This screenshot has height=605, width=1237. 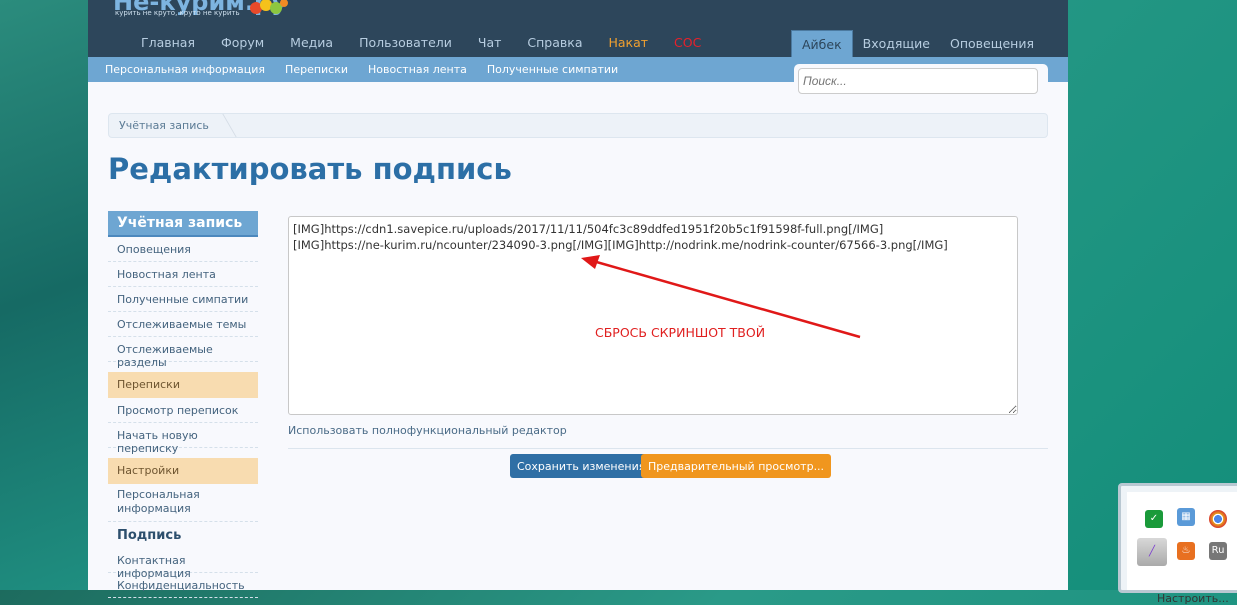 I want to click on nav-users: Пользователи, so click(x=405, y=42).